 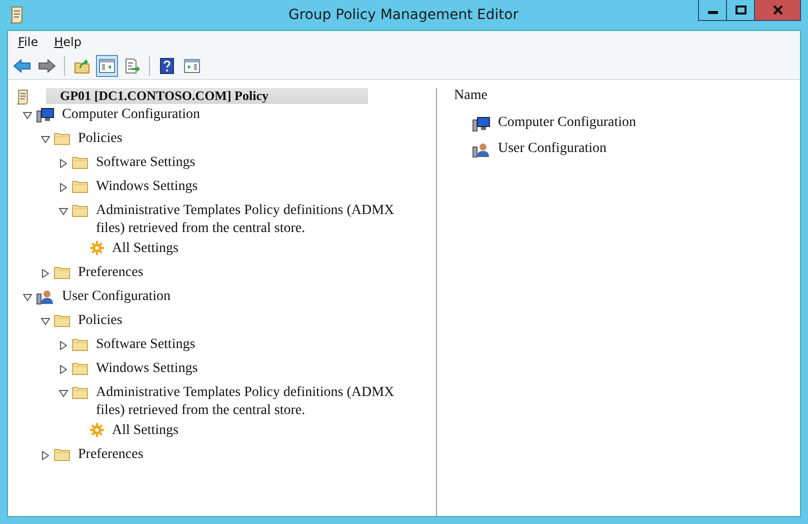 What do you see at coordinates (567, 123) in the screenshot?
I see `list-item: Computer Configuration` at bounding box center [567, 123].